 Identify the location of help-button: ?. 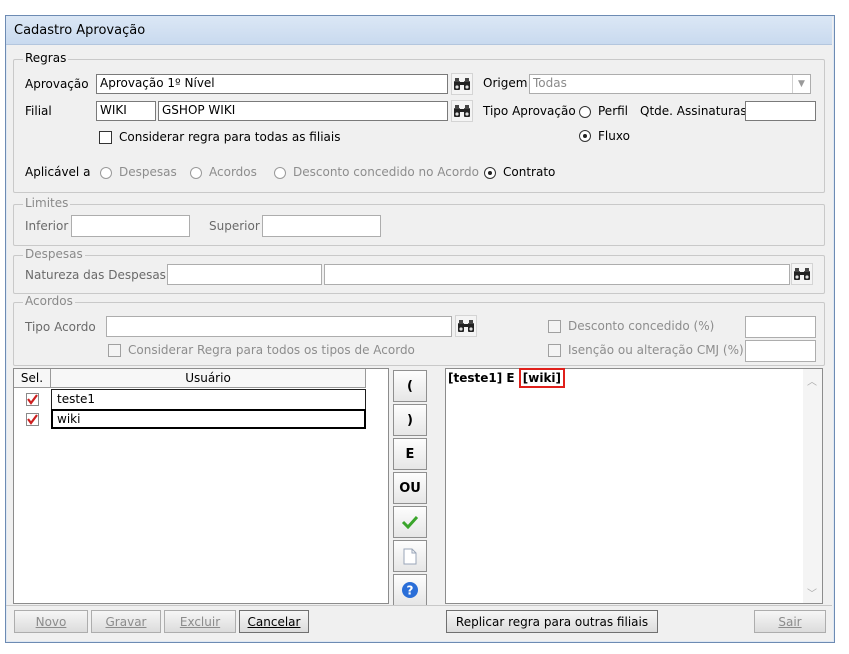
(410, 590).